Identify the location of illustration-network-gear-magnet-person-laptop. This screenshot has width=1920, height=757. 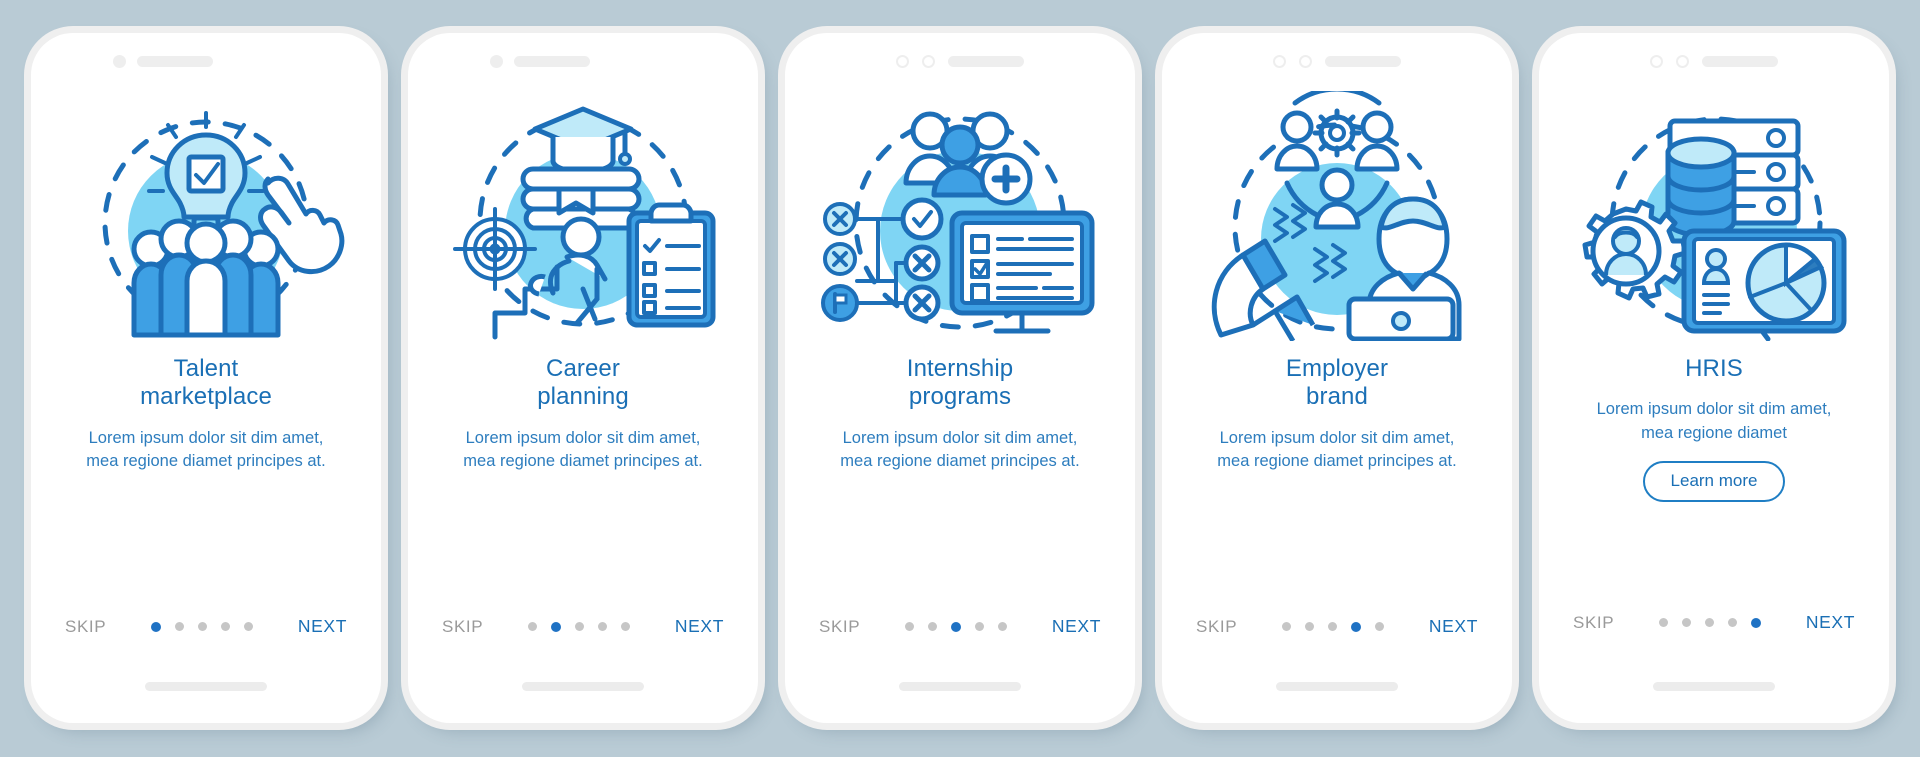
(1337, 216).